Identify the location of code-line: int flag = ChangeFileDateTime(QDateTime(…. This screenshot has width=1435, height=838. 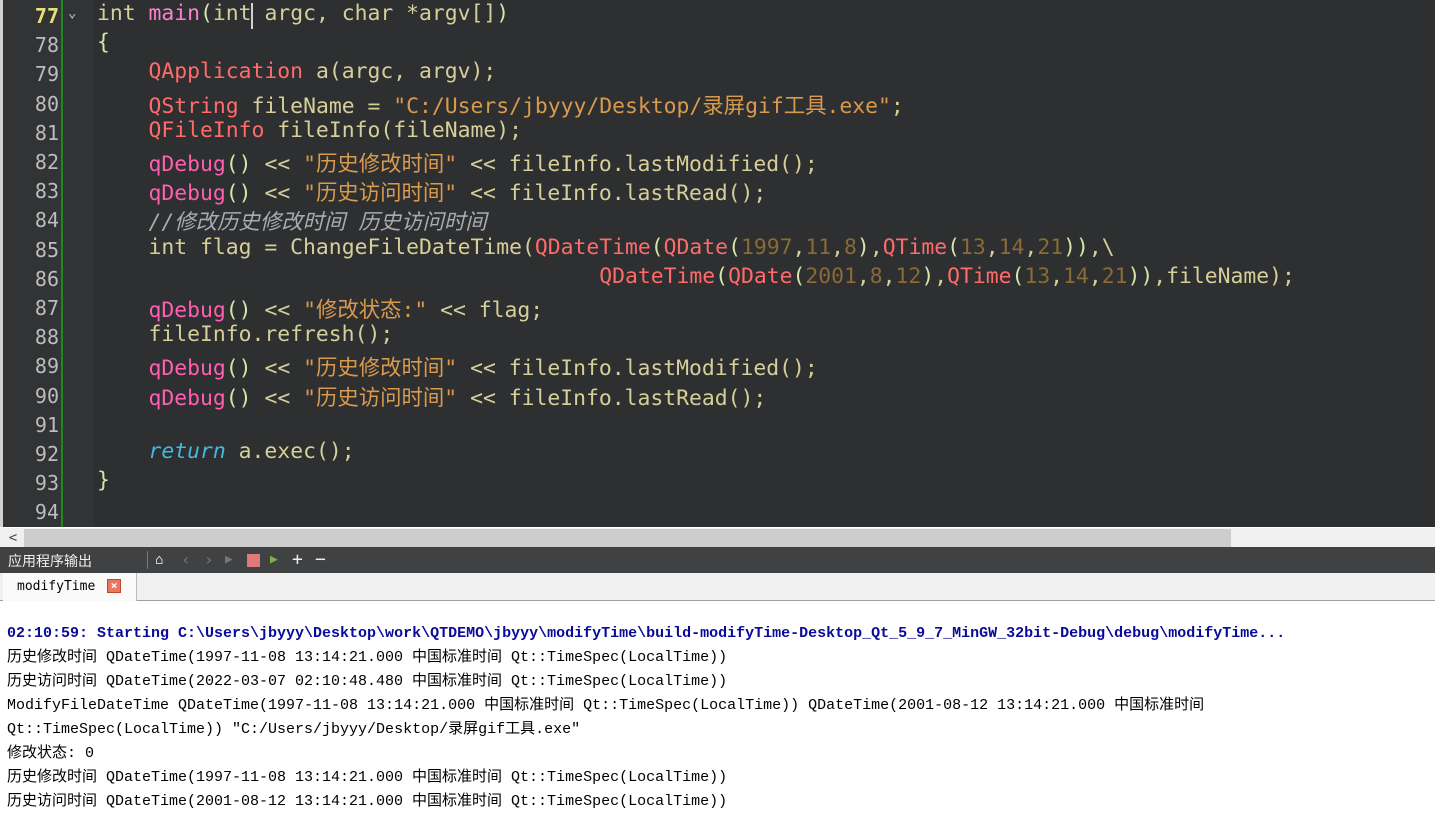
(606, 247).